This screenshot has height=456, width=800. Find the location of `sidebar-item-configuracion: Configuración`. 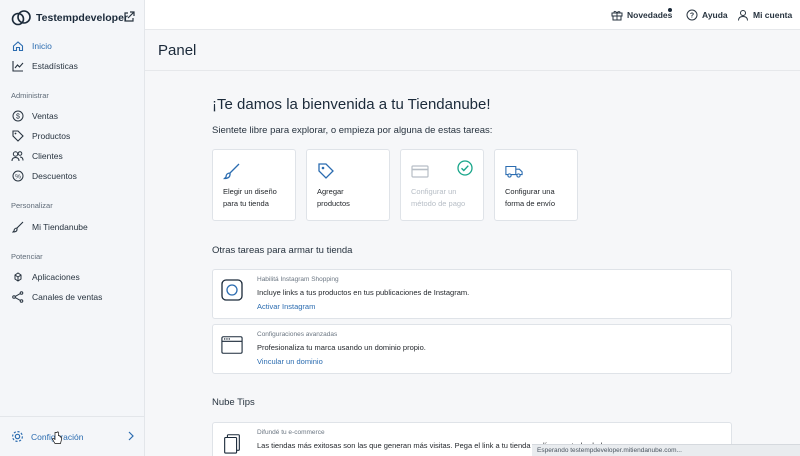

sidebar-item-configuracion: Configuración is located at coordinates (72, 436).